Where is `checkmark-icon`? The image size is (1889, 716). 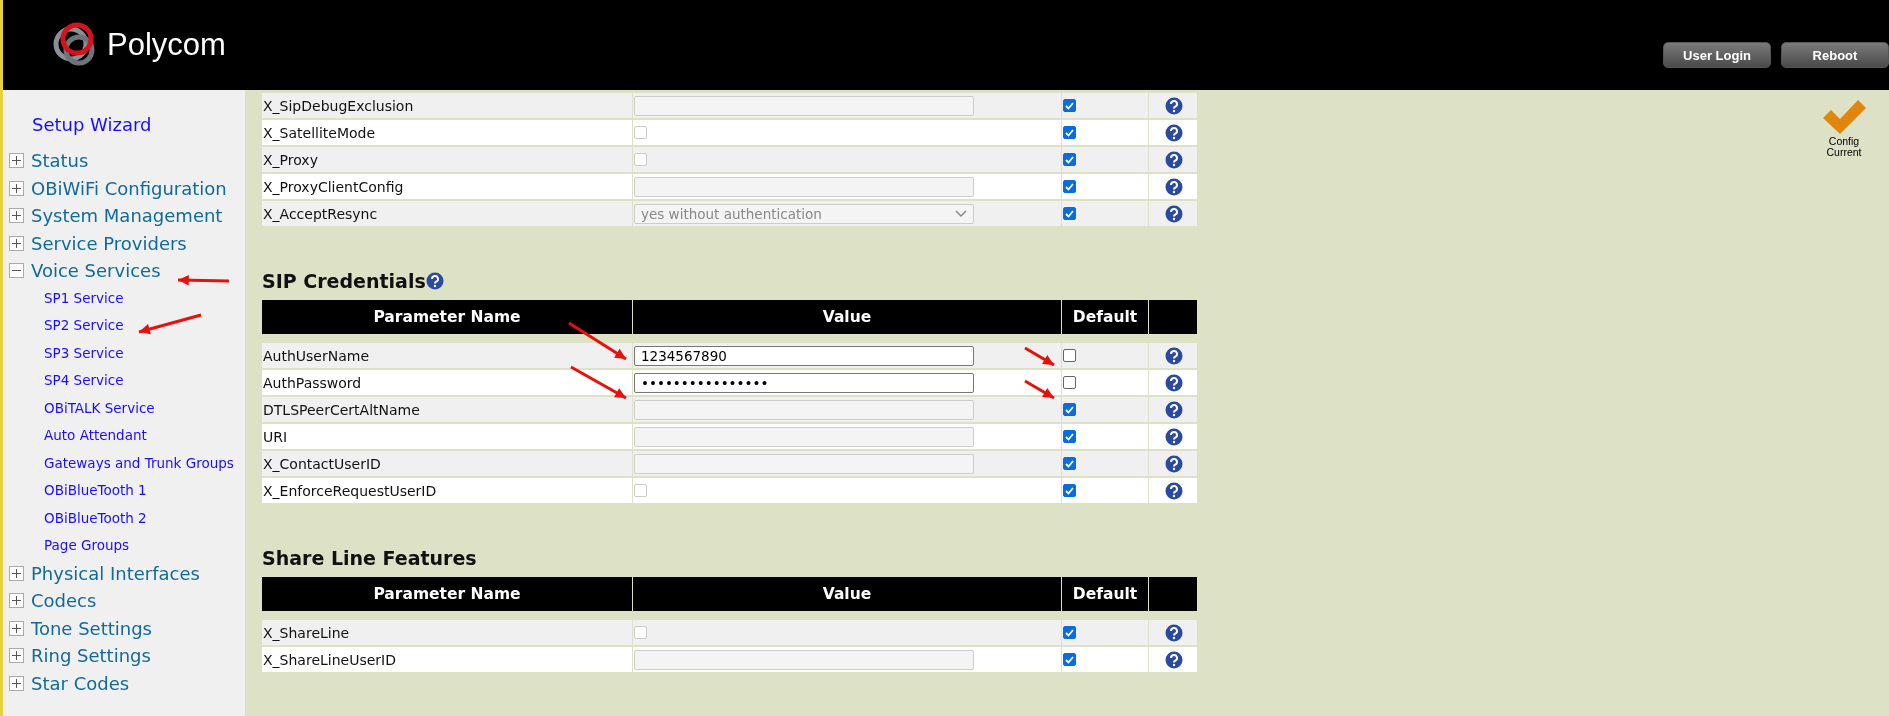 checkmark-icon is located at coordinates (1844, 117).